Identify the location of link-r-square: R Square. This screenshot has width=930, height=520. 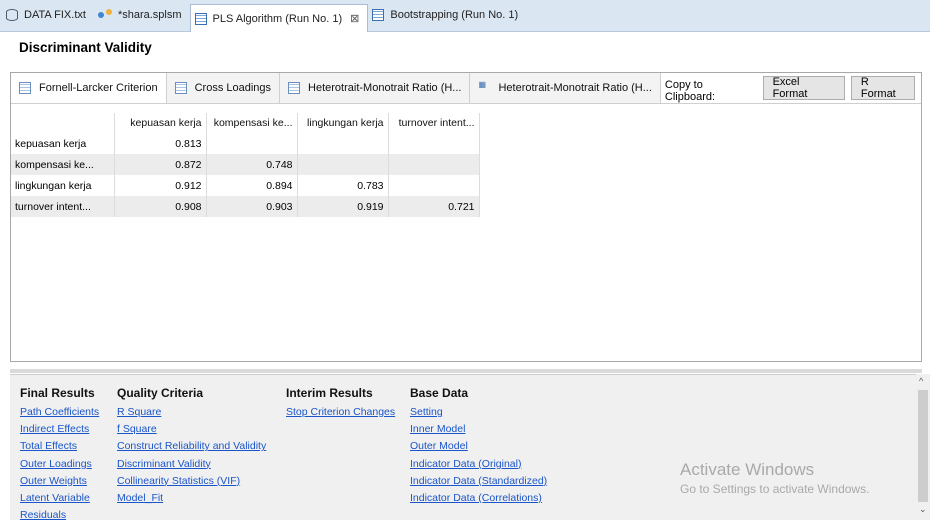
(191, 412).